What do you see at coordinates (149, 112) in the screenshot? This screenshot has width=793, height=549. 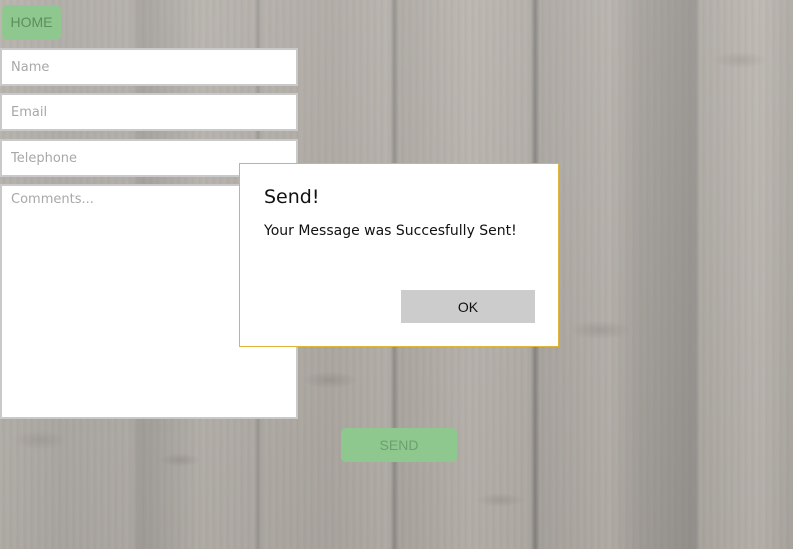 I see `email-field` at bounding box center [149, 112].